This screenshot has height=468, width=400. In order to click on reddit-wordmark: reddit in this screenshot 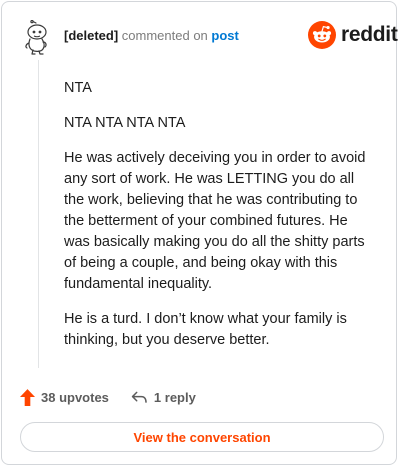, I will do `click(369, 34)`.